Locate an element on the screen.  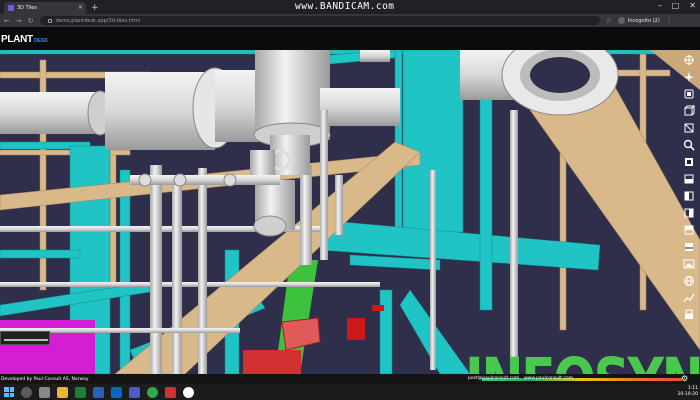
incognito-avatar-icon is located at coordinates (621, 20).